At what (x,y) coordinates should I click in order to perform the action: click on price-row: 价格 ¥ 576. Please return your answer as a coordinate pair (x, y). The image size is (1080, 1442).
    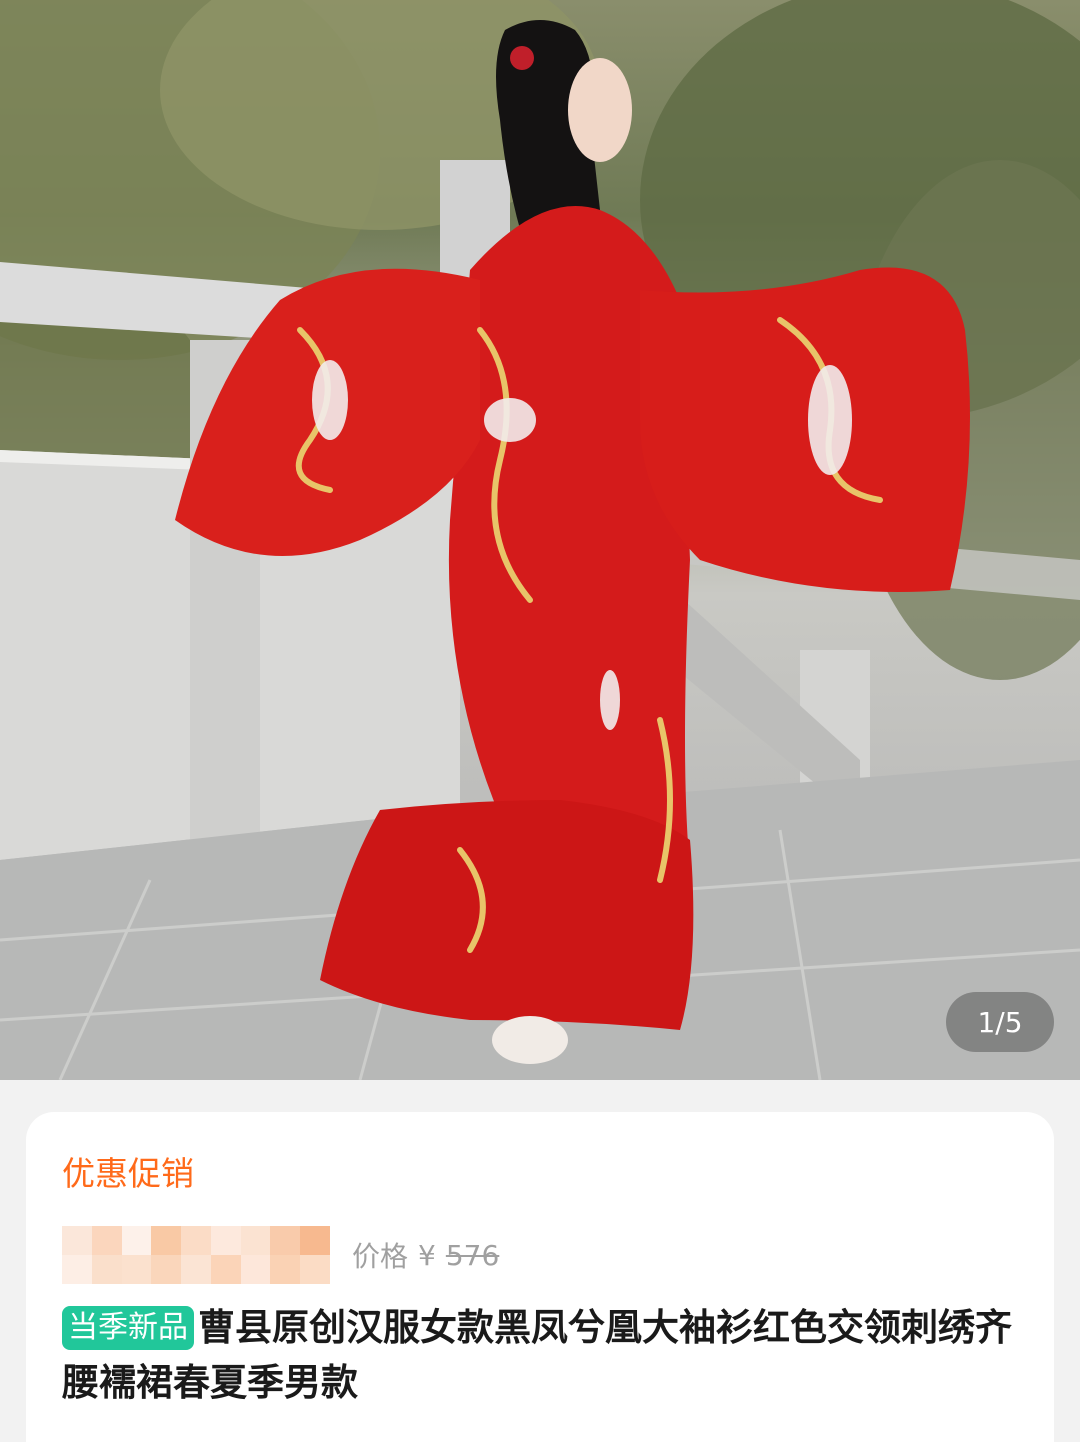
    Looking at the image, I should click on (540, 1255).